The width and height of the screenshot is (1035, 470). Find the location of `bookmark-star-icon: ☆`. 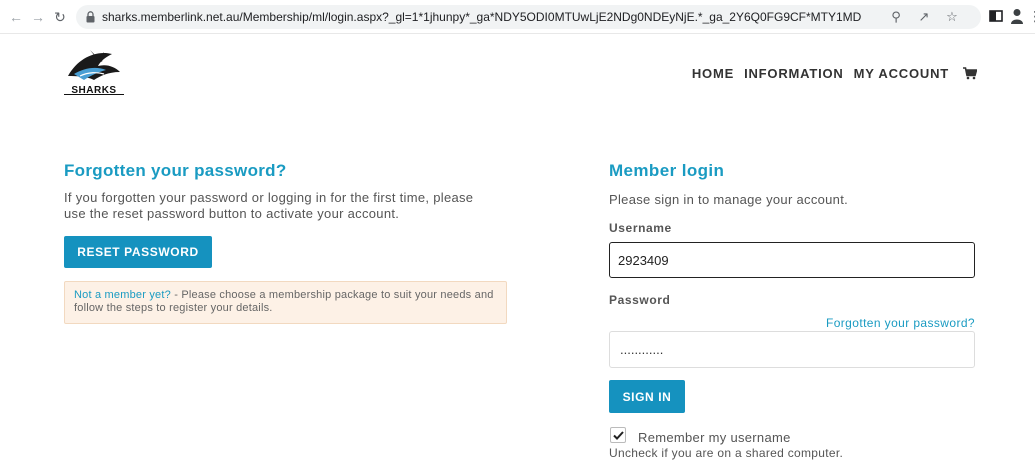

bookmark-star-icon: ☆ is located at coordinates (952, 17).